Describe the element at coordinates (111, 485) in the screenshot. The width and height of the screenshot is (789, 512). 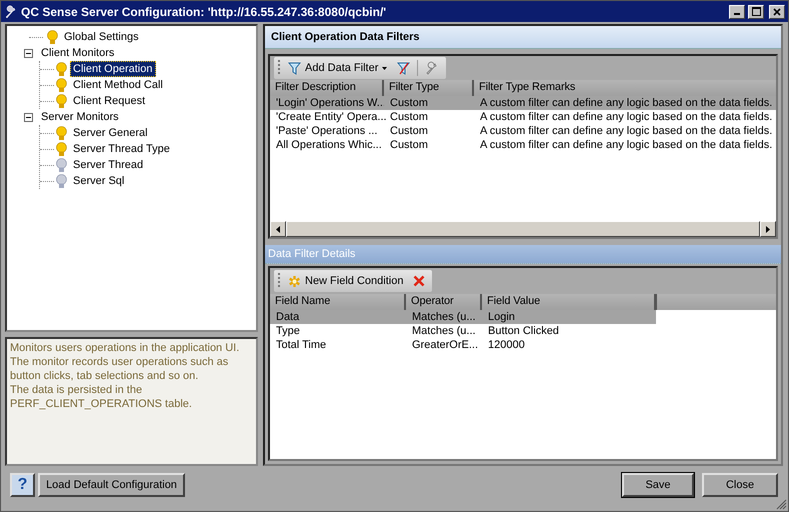
I see `load-default-button: Load Default Configuration` at that location.